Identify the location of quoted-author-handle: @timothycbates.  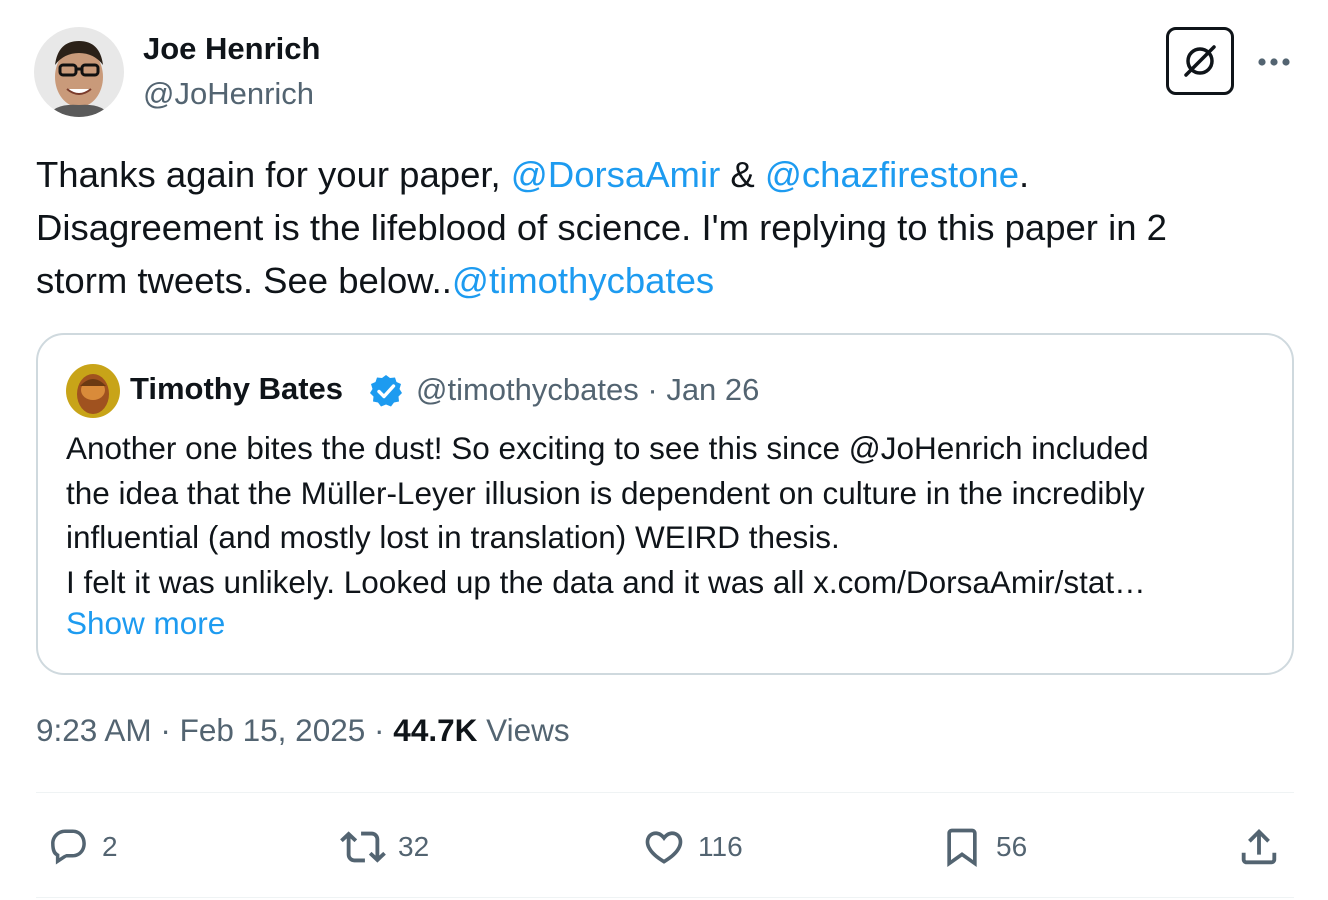
(527, 389).